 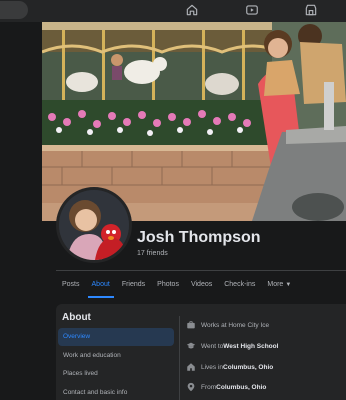 I want to click on watch-icon, so click(x=252, y=10).